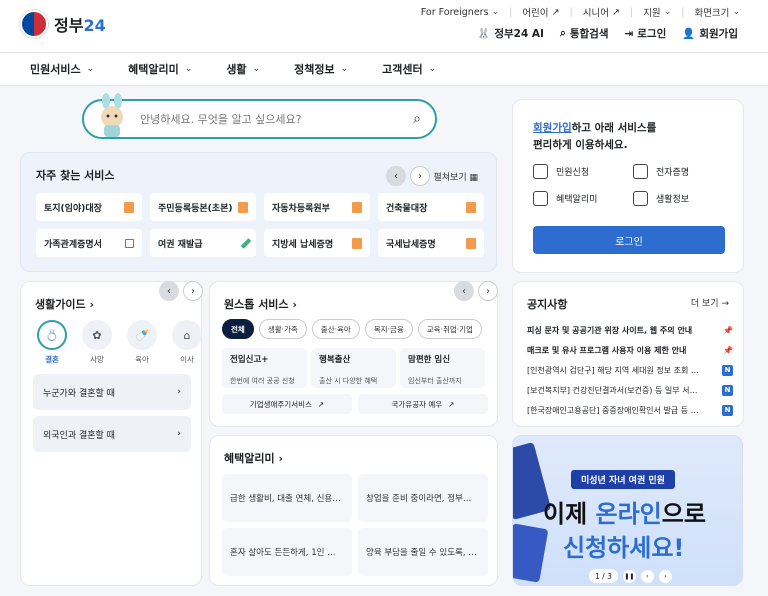 Image resolution: width=768 pixels, height=596 pixels. What do you see at coordinates (353, 368) in the screenshot?
I see `onestop-box: 행복출산 출산 시 다양한 혜택` at bounding box center [353, 368].